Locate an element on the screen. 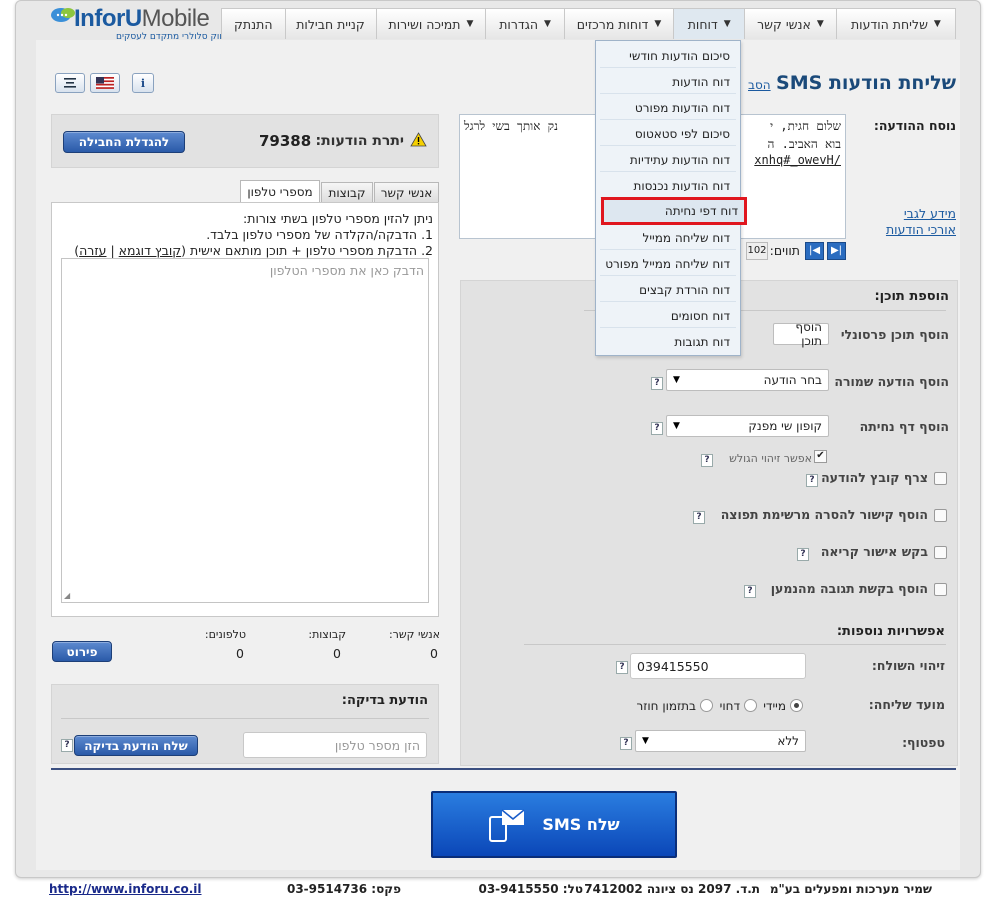  timing-recurring-radio is located at coordinates (706, 705).